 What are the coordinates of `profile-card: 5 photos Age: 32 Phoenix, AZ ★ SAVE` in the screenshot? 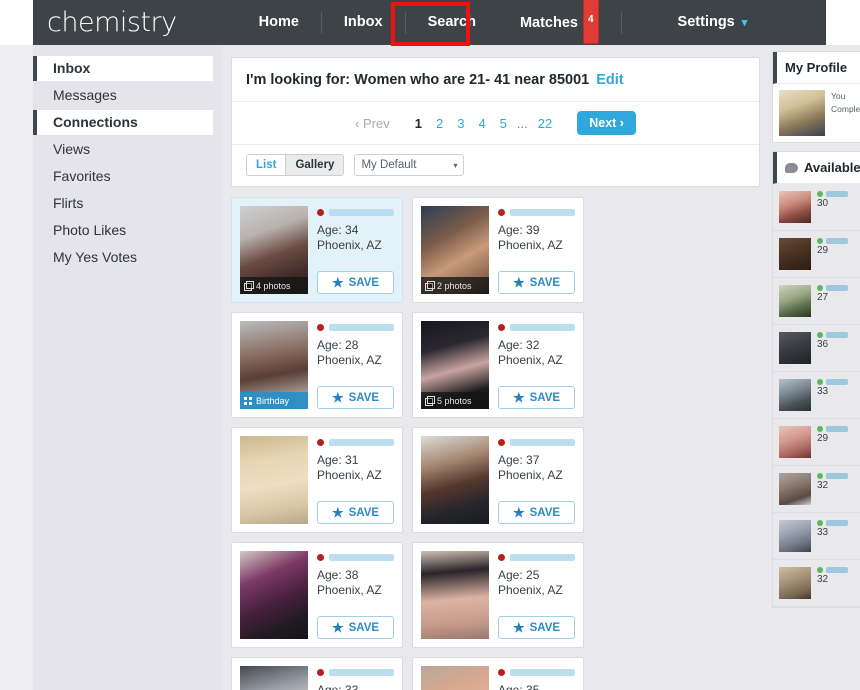 It's located at (498, 365).